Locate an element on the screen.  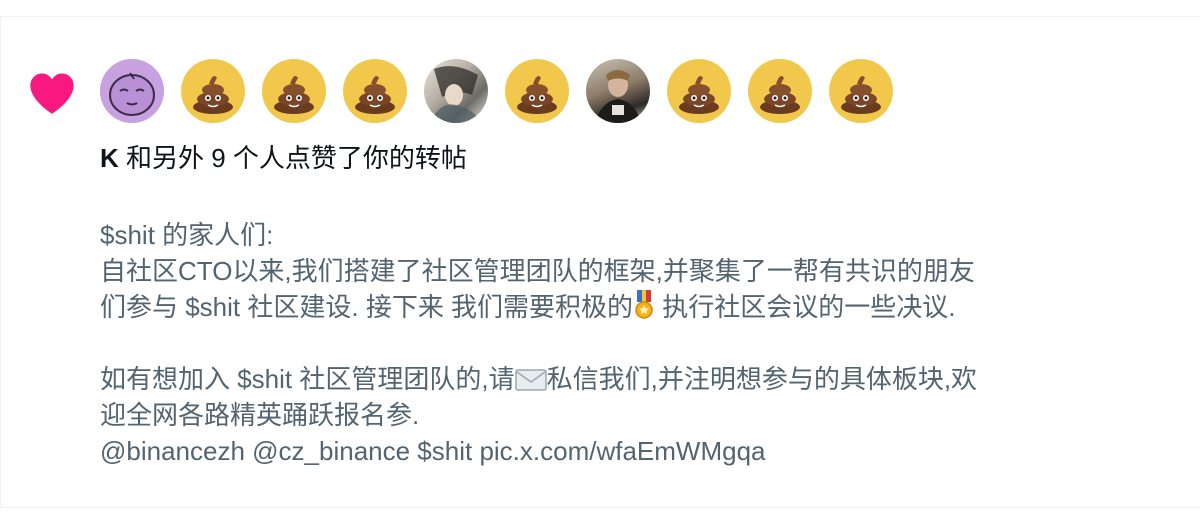
post-line: 们参与 $shit 社区建设. 接下来 我们需要积极的 执行社区会议的一些决议. is located at coordinates (630, 307).